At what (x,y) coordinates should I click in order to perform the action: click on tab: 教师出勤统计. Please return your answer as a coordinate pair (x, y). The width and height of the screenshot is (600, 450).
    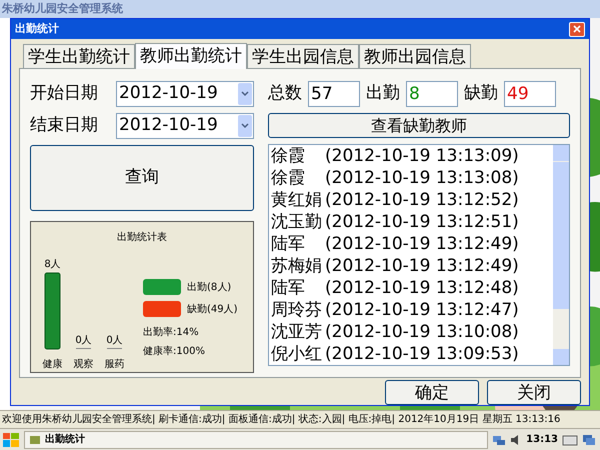
    Looking at the image, I should click on (191, 56).